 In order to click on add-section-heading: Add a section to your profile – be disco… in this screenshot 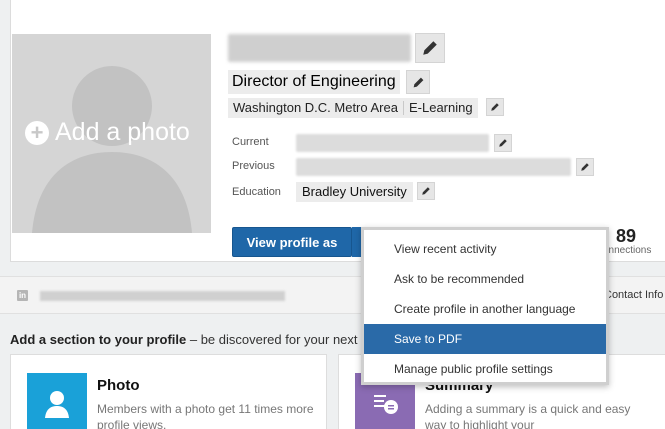, I will do `click(184, 339)`.